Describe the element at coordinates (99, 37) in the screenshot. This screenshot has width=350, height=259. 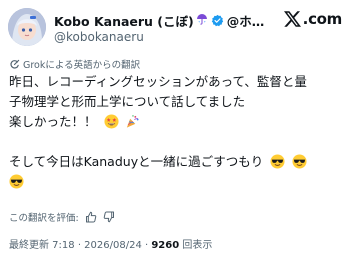
I see `user-handle: @kobokanaeru` at that location.